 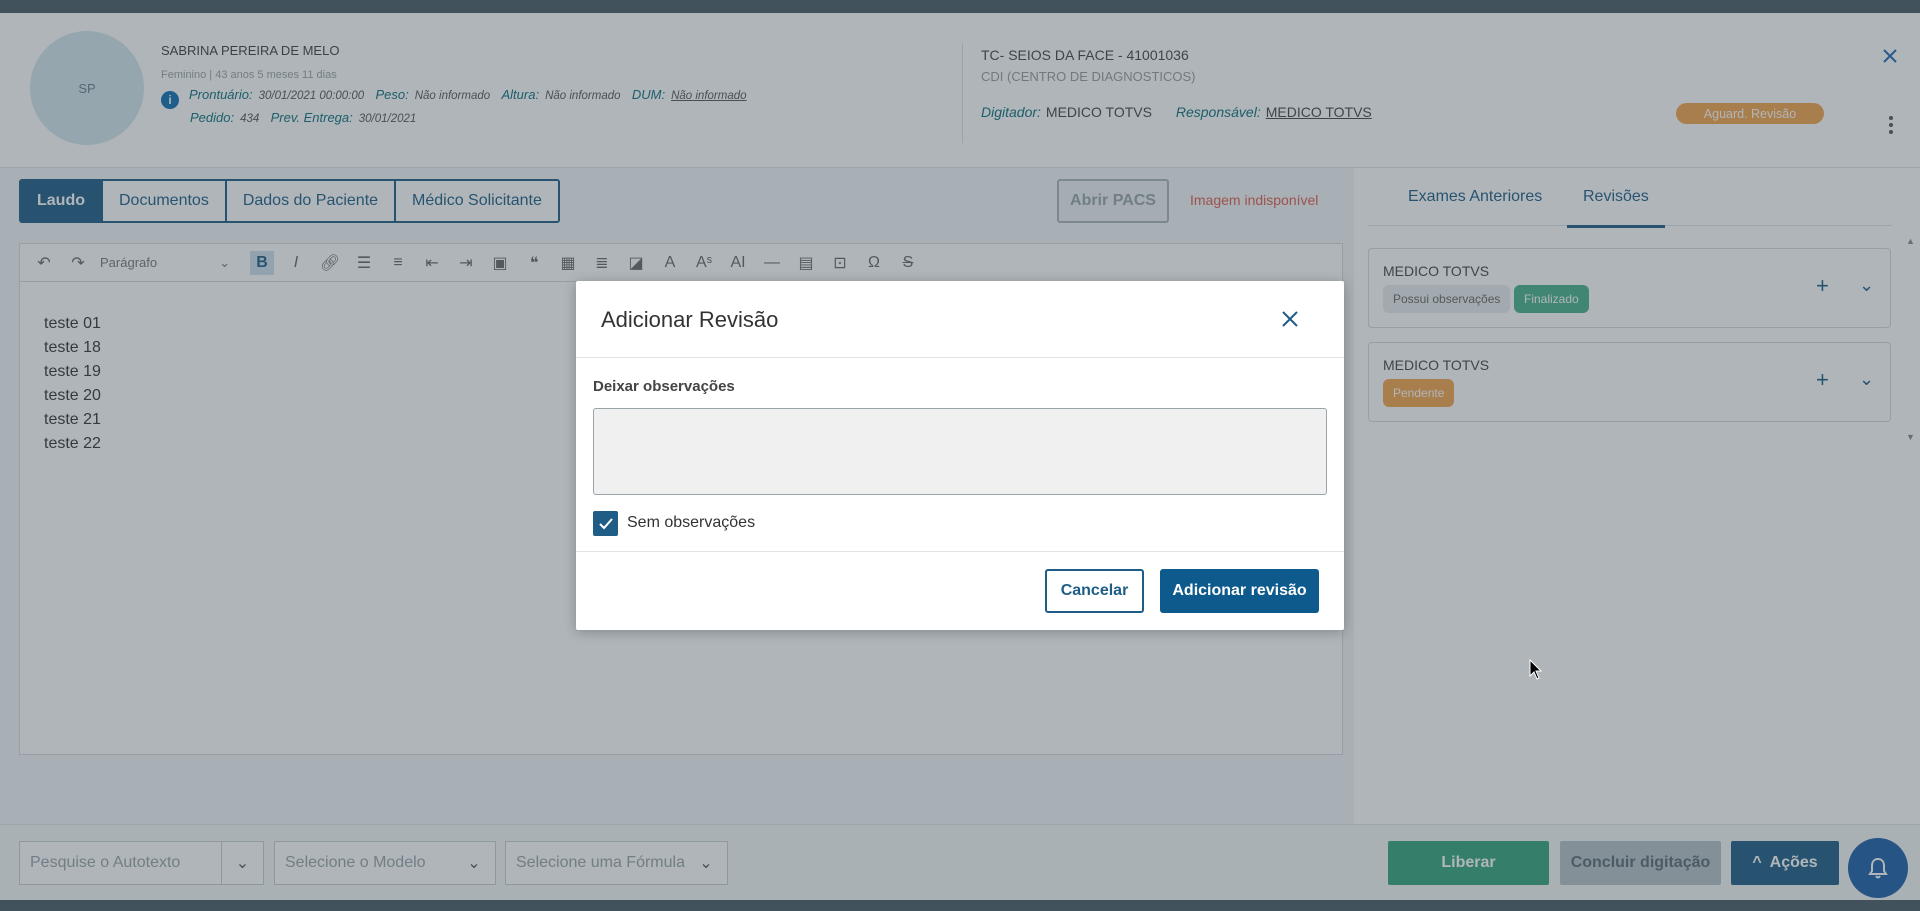 I want to click on add-review-button: Adicionar revisão, so click(x=1239, y=591).